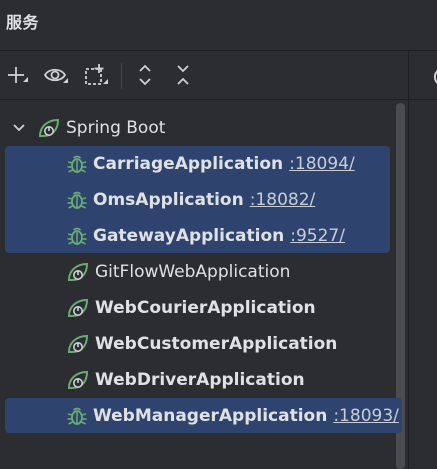 The width and height of the screenshot is (437, 469). What do you see at coordinates (423, 260) in the screenshot?
I see `details-pane` at bounding box center [423, 260].